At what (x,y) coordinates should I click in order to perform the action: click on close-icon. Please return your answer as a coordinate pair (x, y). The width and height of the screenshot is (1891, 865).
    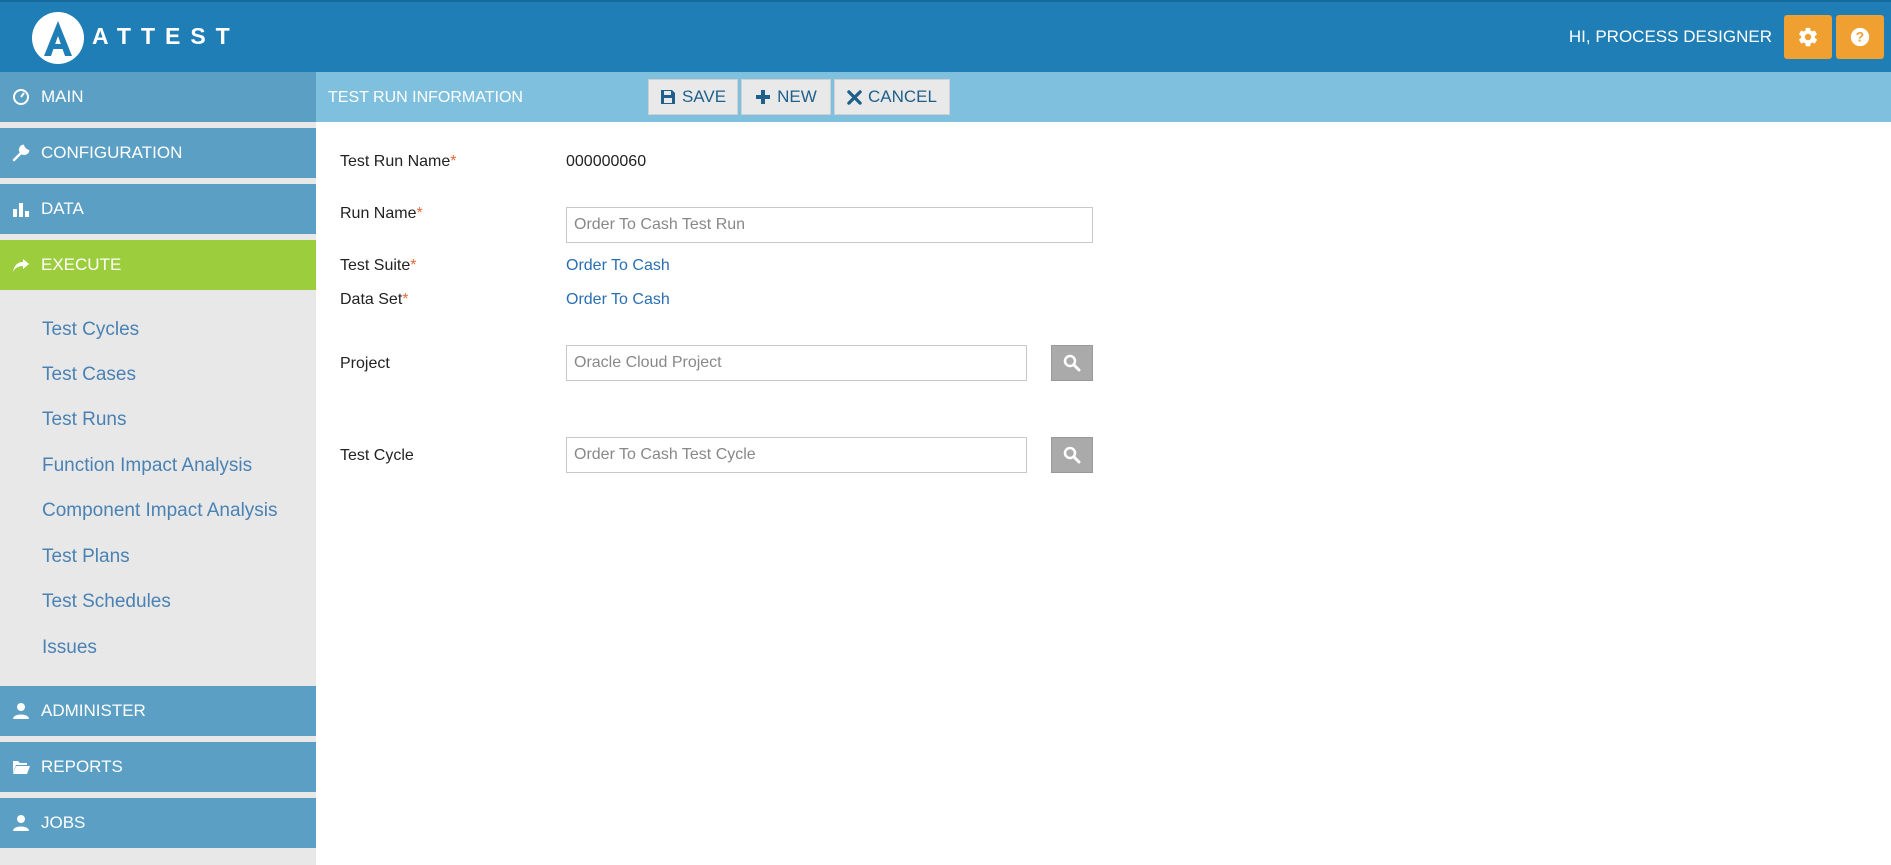
    Looking at the image, I should click on (854, 97).